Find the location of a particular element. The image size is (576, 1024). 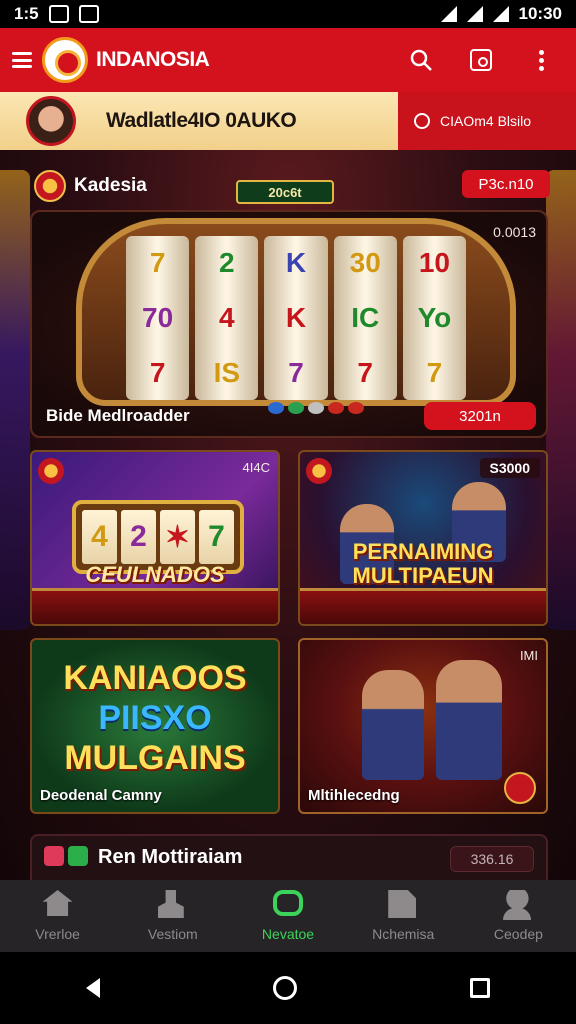

game-corner-label: 4I4C is located at coordinates (256, 467).